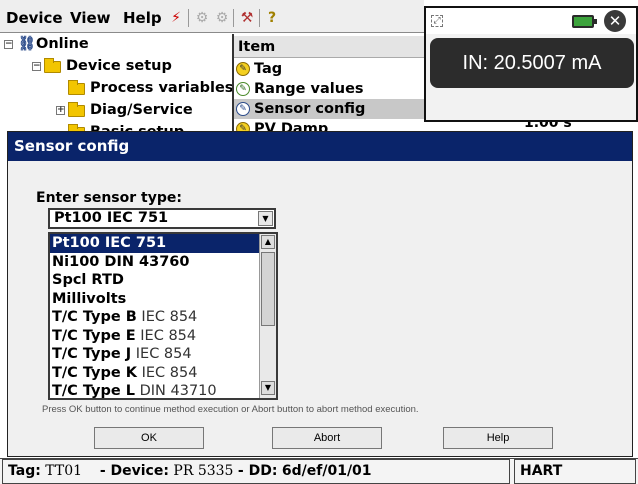  Describe the element at coordinates (202, 18) in the screenshot. I see `disconnect-icon: ⚙` at that location.